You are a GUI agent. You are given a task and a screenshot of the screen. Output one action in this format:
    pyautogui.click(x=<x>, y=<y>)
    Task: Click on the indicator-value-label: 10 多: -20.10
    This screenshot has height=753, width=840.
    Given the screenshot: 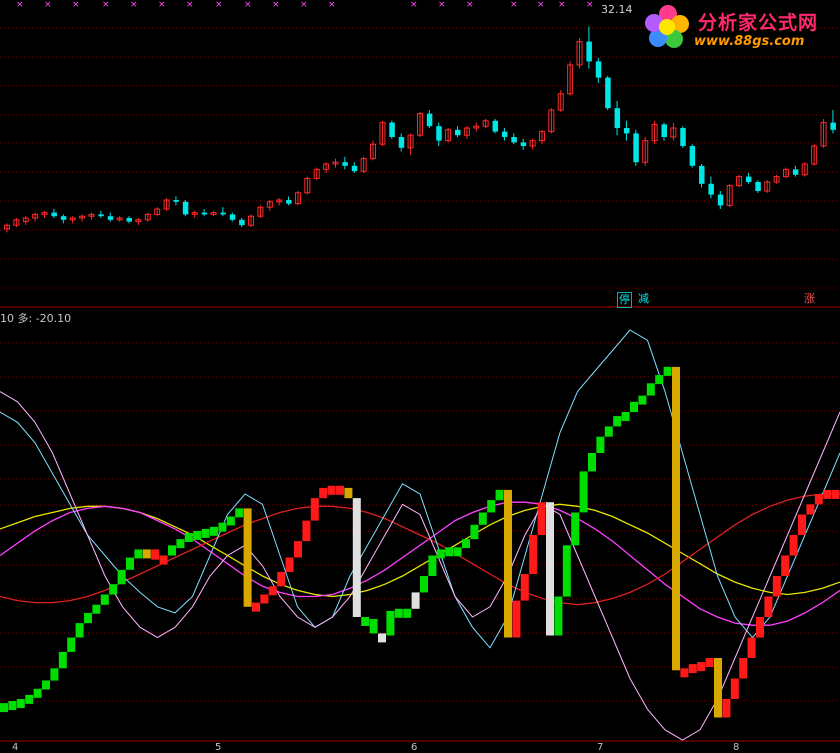 What is the action you would take?
    pyautogui.click(x=36, y=318)
    